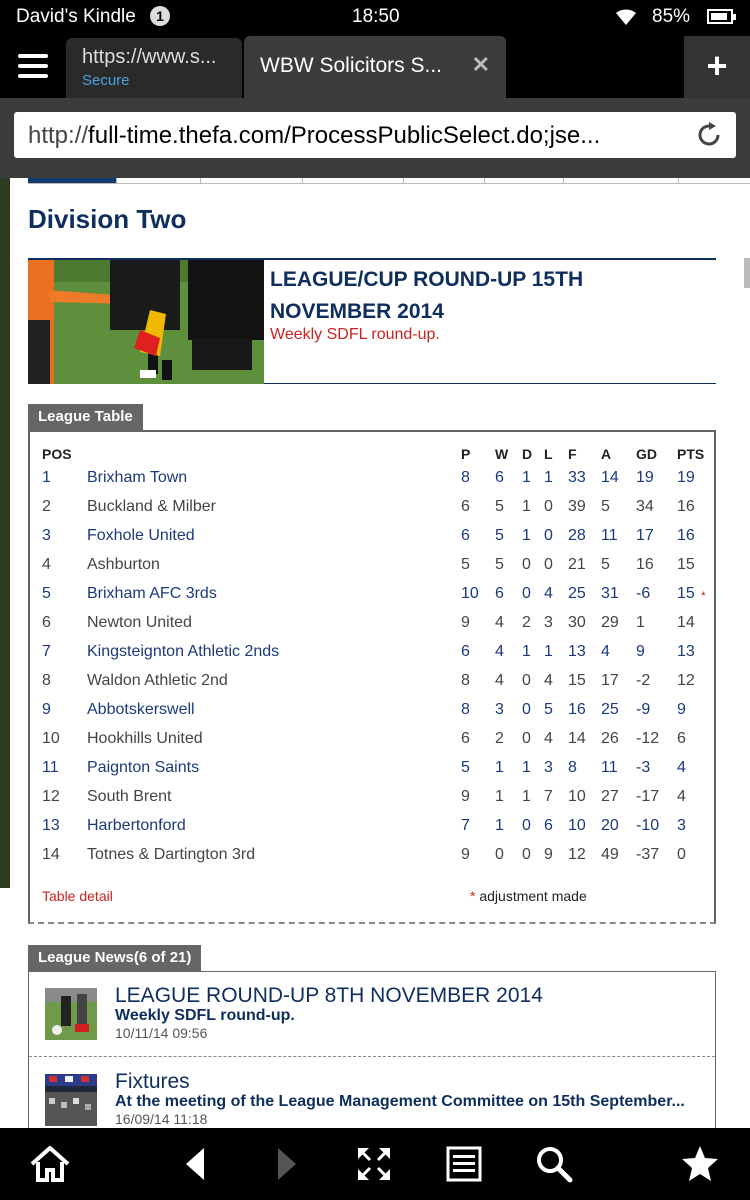 The width and height of the screenshot is (750, 1200). What do you see at coordinates (57, 454) in the screenshot?
I see `col-header-pos: POS` at bounding box center [57, 454].